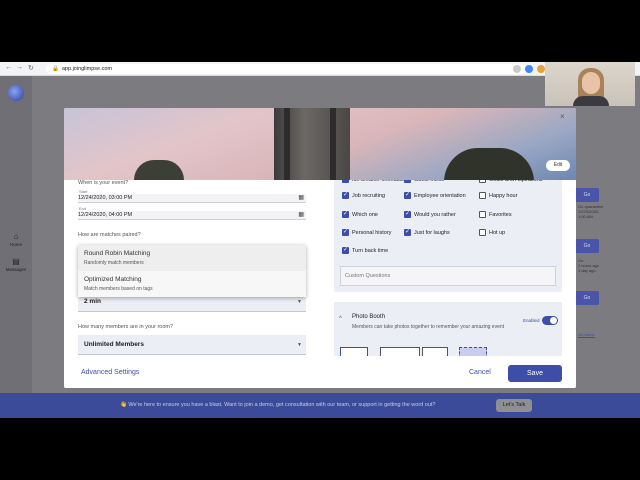 The height and width of the screenshot is (480, 640). I want to click on prompt-checkbox: ✓ Would you rather, so click(430, 215).